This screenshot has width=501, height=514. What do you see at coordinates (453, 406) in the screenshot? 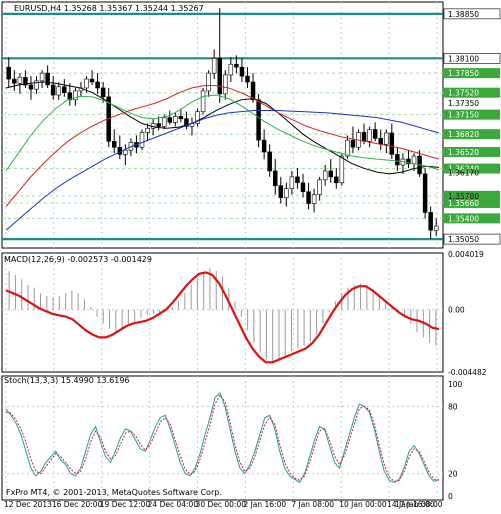
I see `stoch-y-tick: 80` at bounding box center [453, 406].